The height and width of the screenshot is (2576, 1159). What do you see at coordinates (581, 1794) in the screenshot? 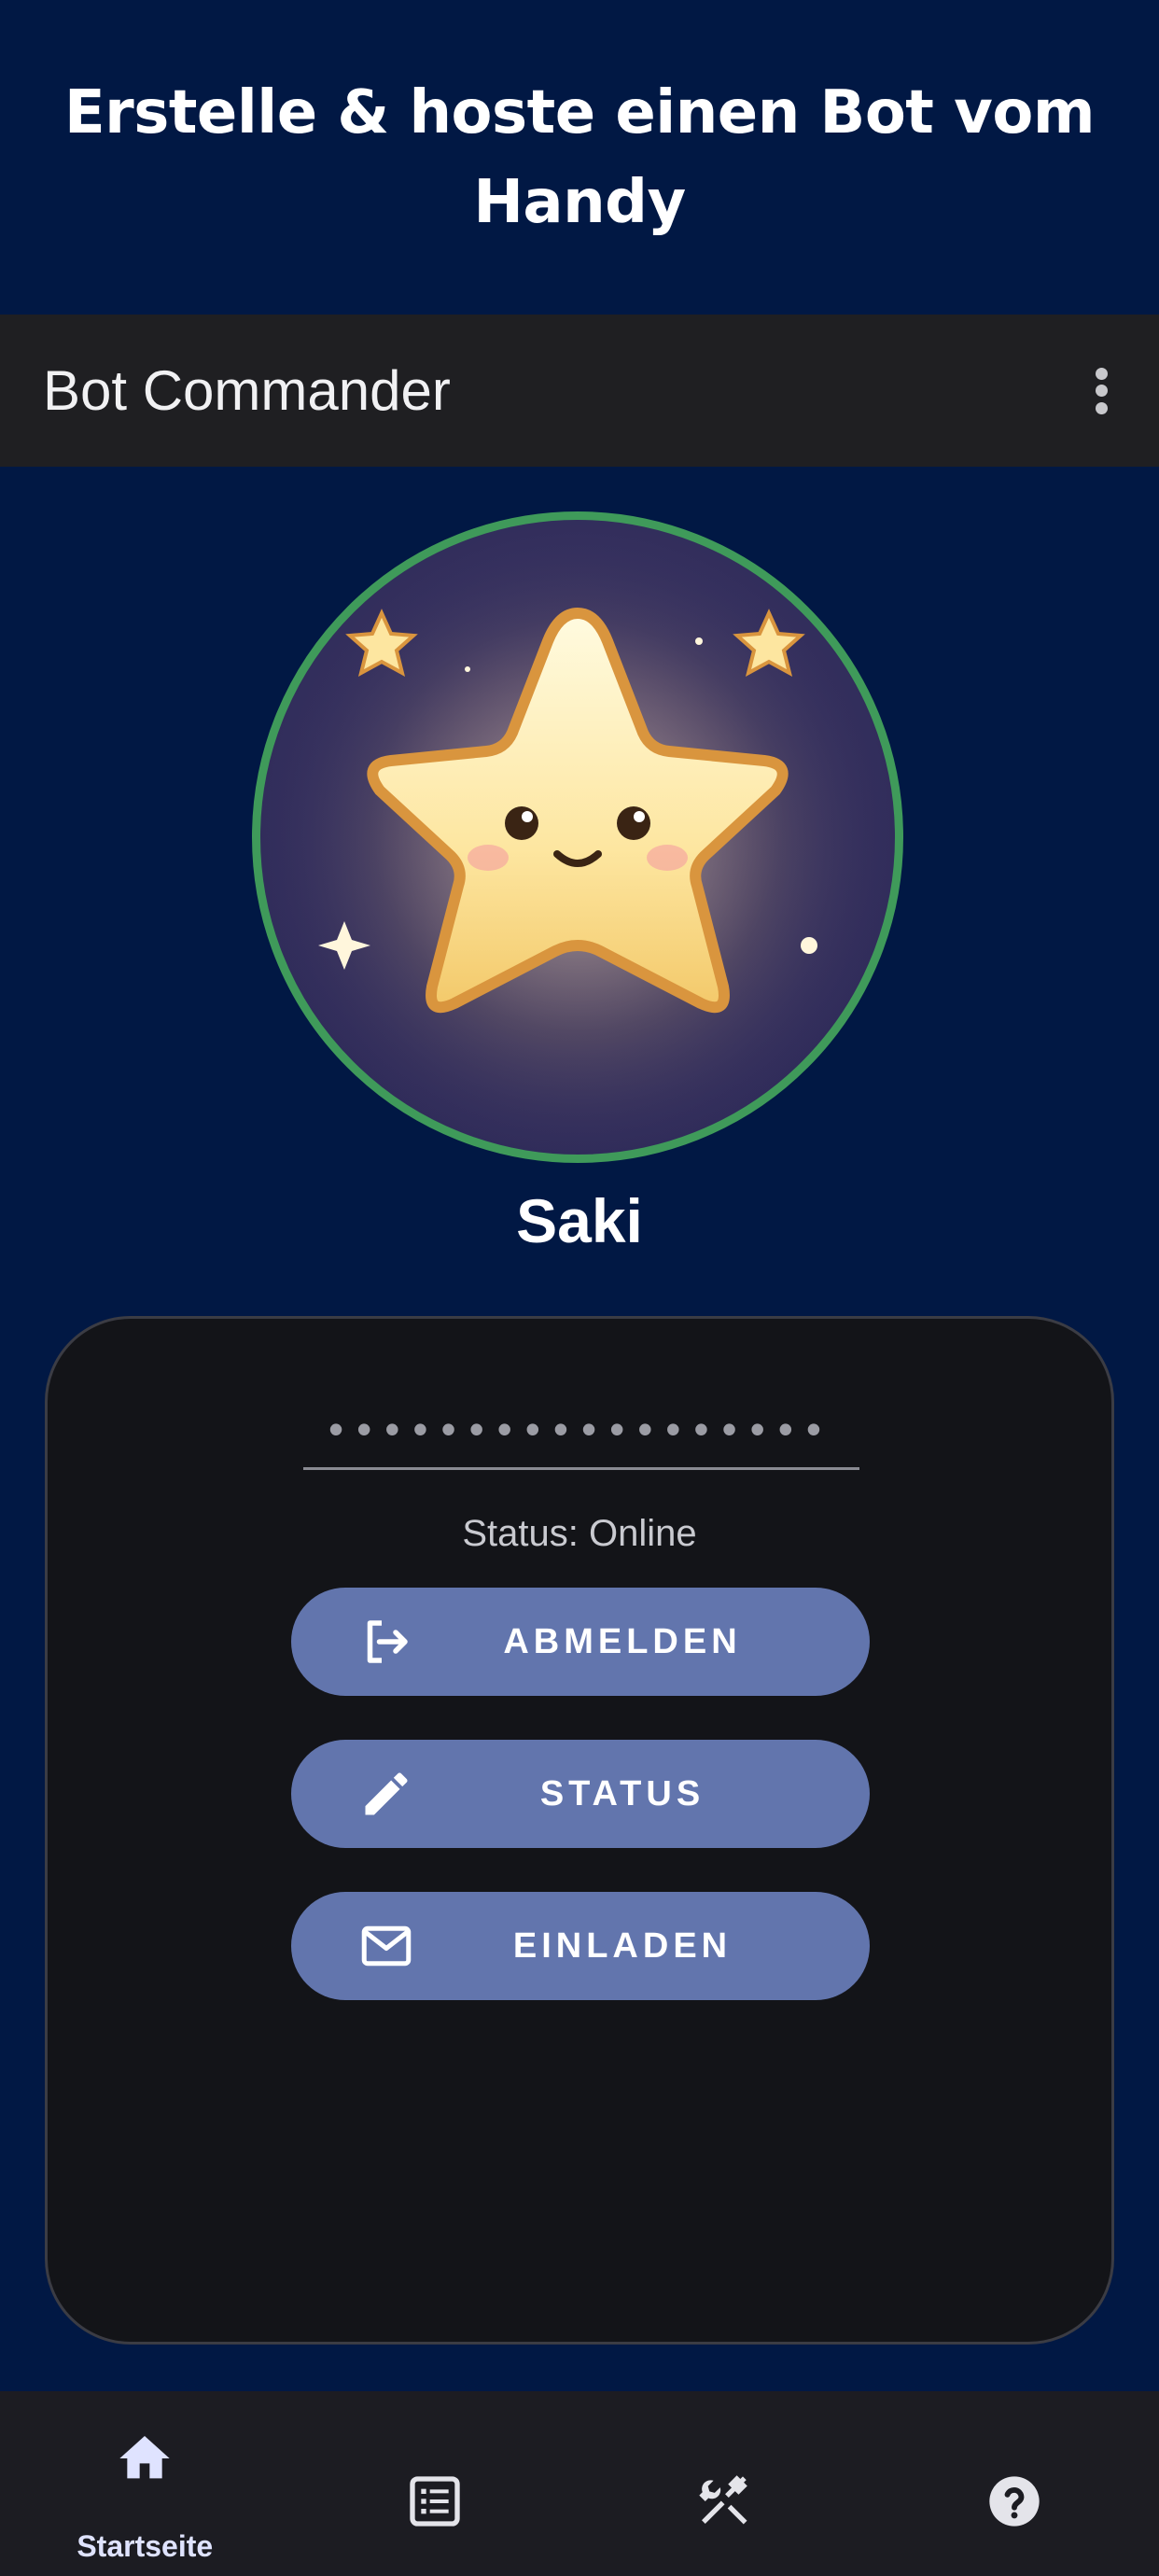
I see `status-button: STATUS` at bounding box center [581, 1794].